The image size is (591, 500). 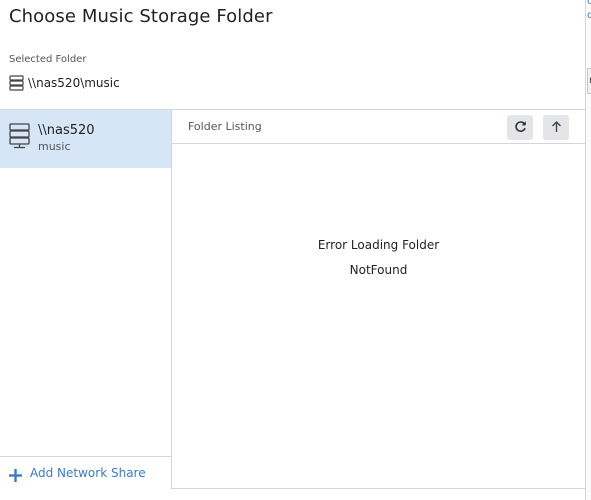 I want to click on plus-icon, so click(x=15, y=474).